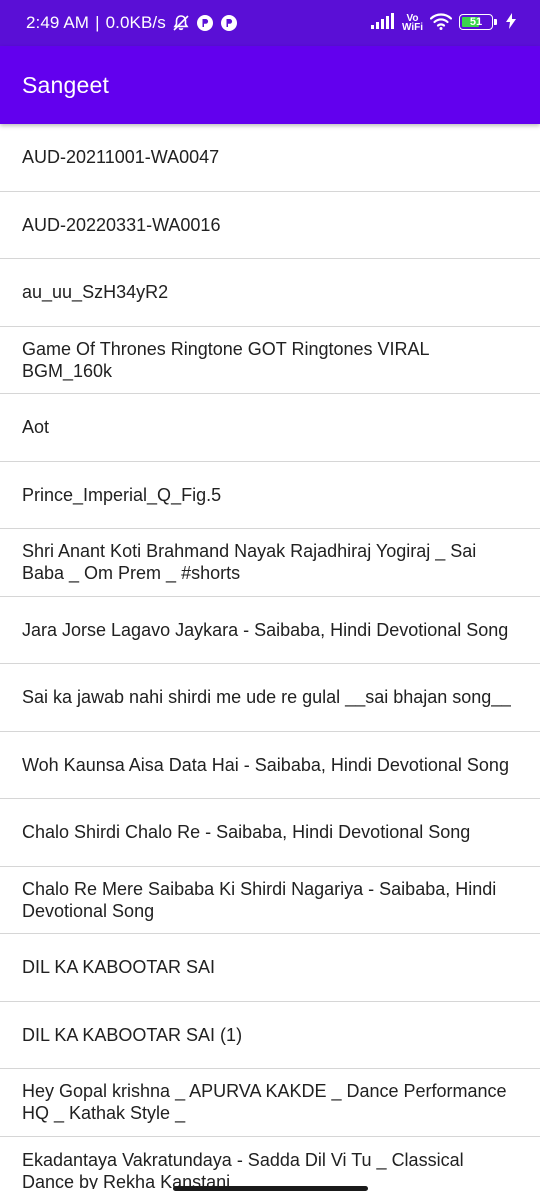 This screenshot has width=540, height=1200. Describe the element at coordinates (270, 1188) in the screenshot. I see `home-indicator` at that location.